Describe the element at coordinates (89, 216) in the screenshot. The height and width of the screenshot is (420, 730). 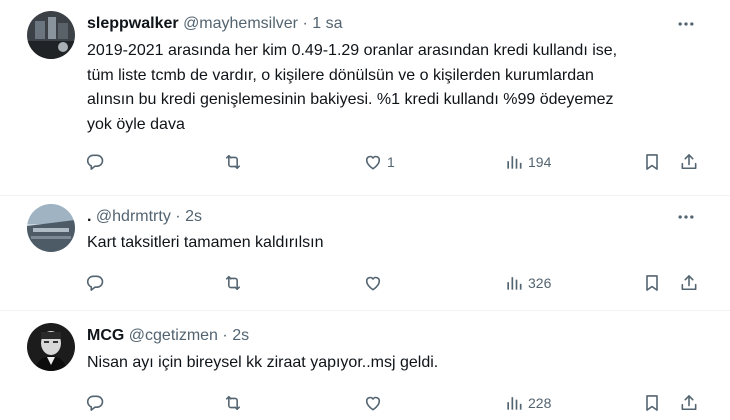
I see `display-name: .` at that location.